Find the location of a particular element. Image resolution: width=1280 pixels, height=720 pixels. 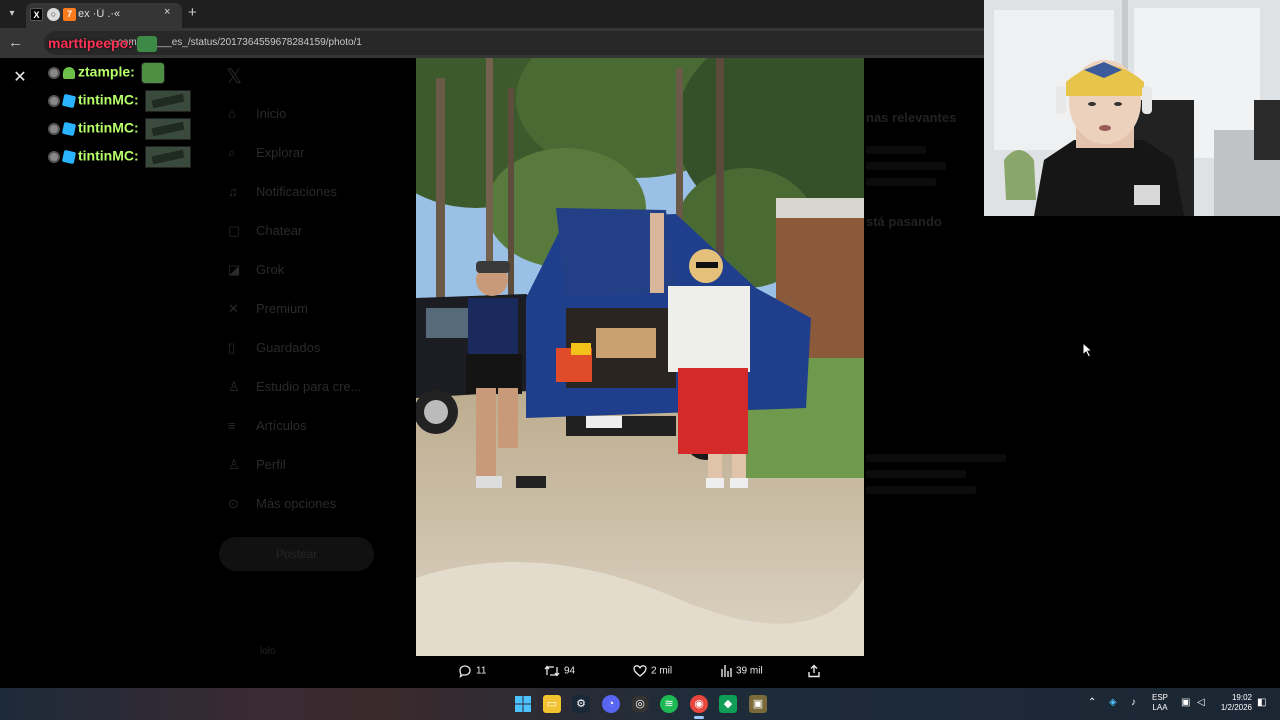

back-arrow-icon: ← is located at coordinates (15, 42).